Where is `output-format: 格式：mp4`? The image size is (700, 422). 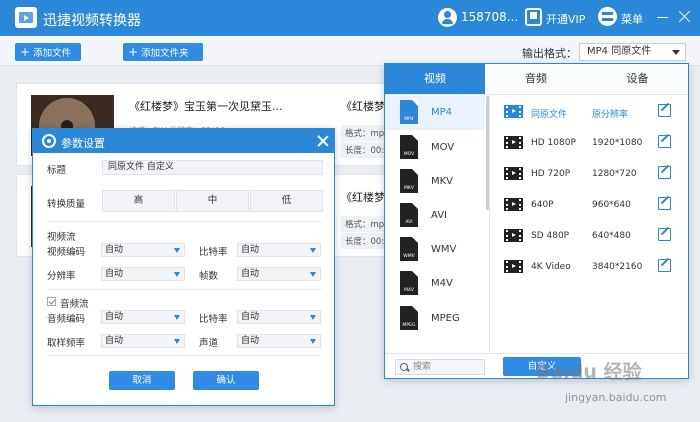 output-format: 格式：mp4 is located at coordinates (364, 224).